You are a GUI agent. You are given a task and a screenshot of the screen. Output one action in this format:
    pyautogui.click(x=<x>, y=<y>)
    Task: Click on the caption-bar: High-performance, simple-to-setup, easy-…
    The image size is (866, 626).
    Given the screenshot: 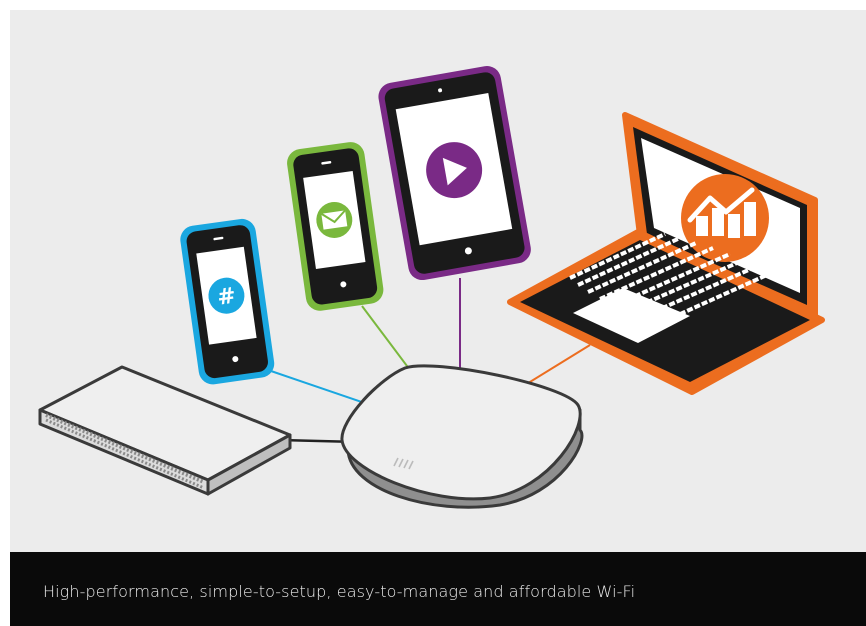 What is the action you would take?
    pyautogui.click(x=438, y=589)
    